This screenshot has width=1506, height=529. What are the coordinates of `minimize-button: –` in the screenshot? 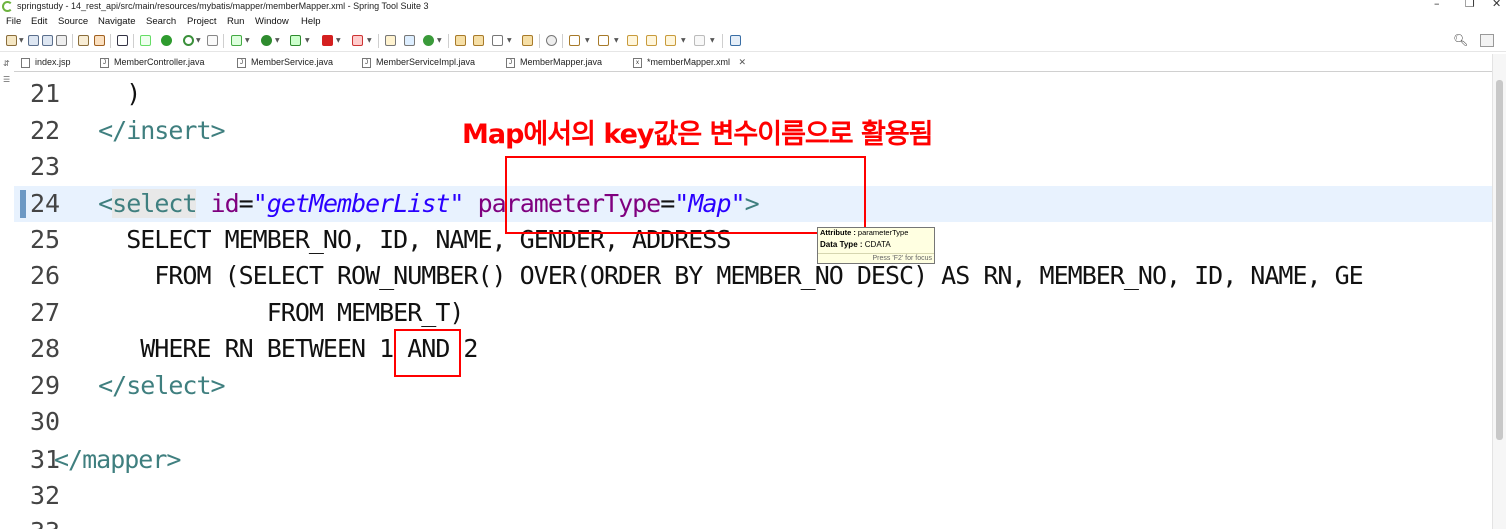 It's located at (1437, 5).